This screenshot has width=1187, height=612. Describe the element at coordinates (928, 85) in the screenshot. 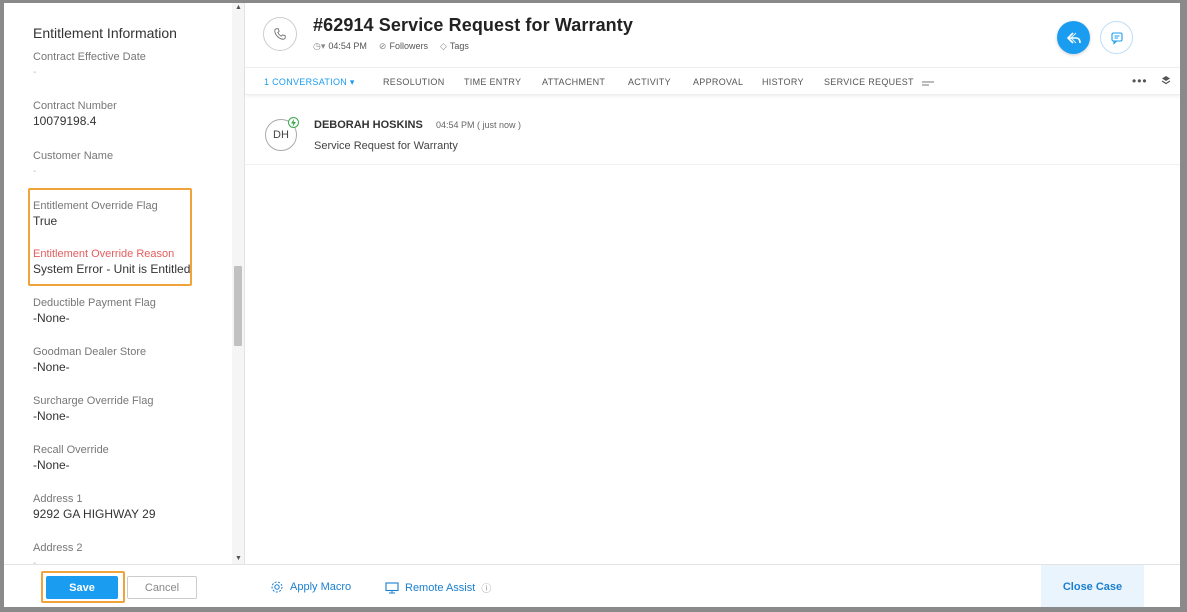

I see `tab-filter-icon` at that location.